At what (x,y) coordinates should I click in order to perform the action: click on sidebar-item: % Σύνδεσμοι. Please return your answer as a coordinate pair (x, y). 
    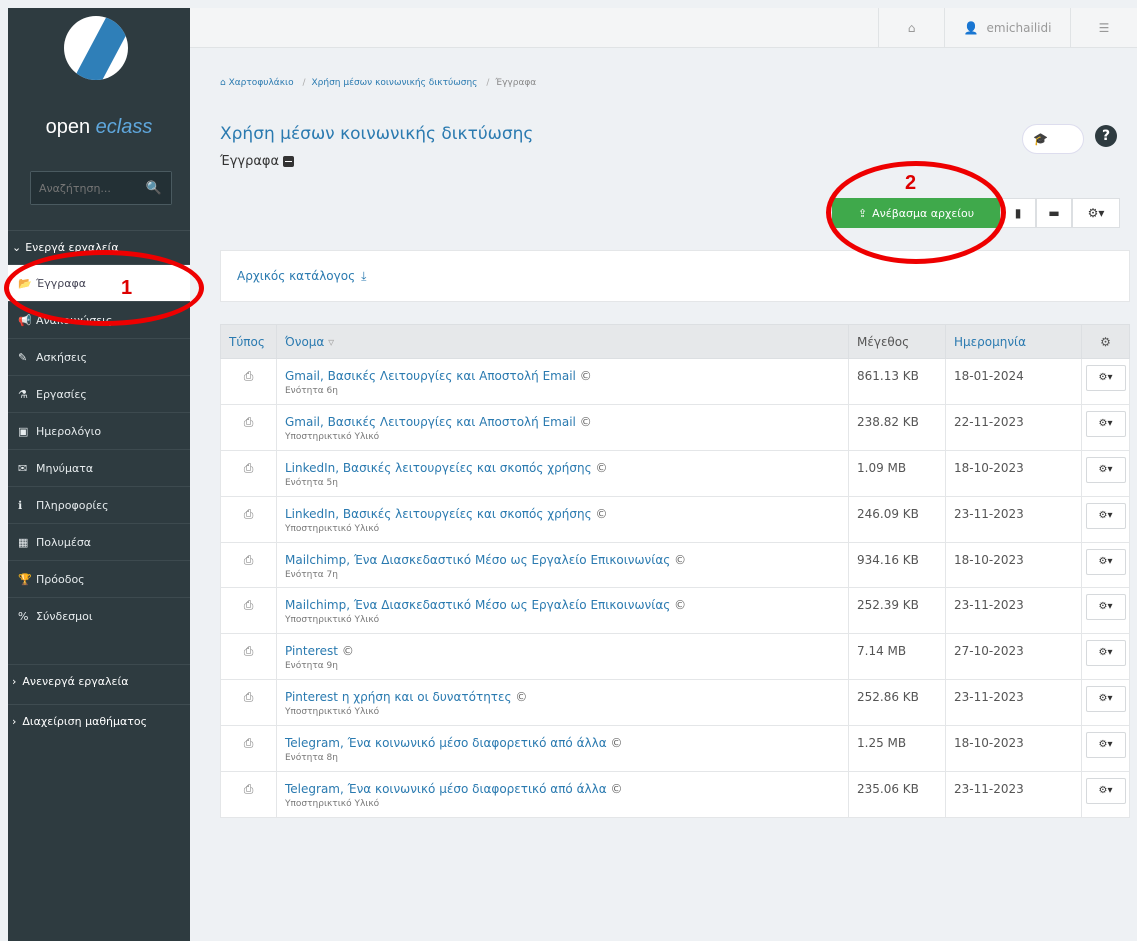
    Looking at the image, I should click on (99, 615).